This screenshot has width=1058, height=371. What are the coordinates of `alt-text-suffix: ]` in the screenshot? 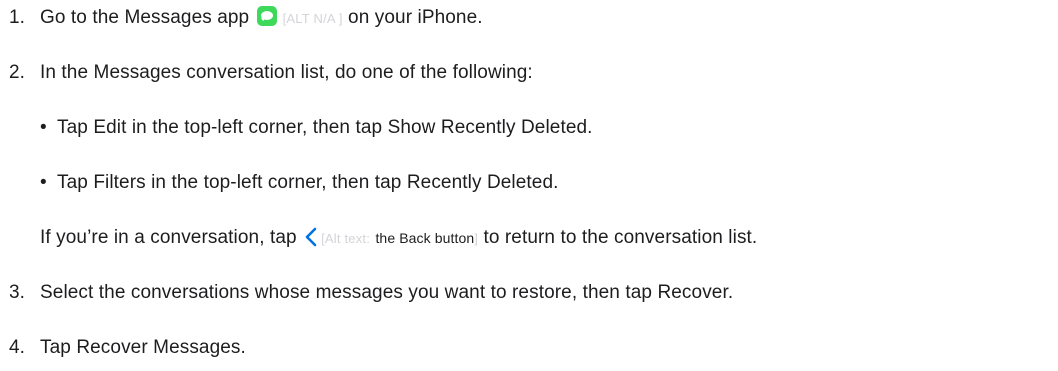 It's located at (476, 238).